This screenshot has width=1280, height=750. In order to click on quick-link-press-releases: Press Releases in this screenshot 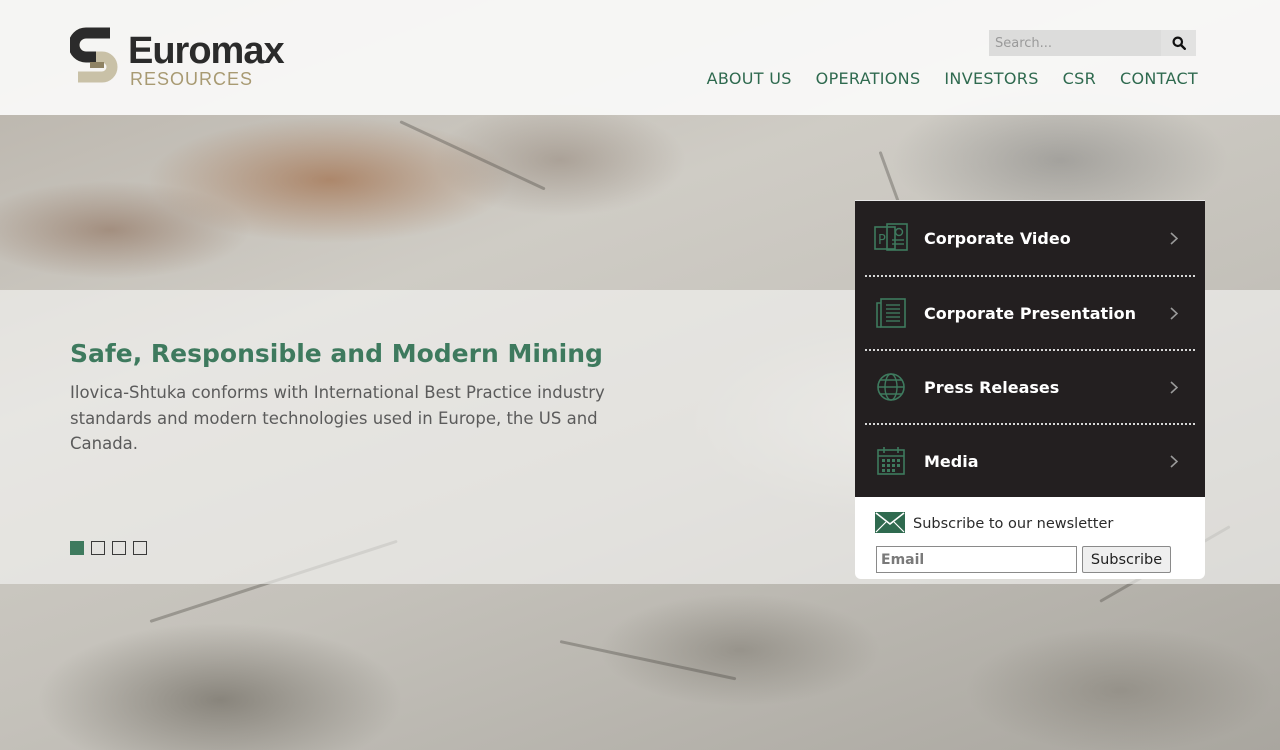, I will do `click(1030, 386)`.